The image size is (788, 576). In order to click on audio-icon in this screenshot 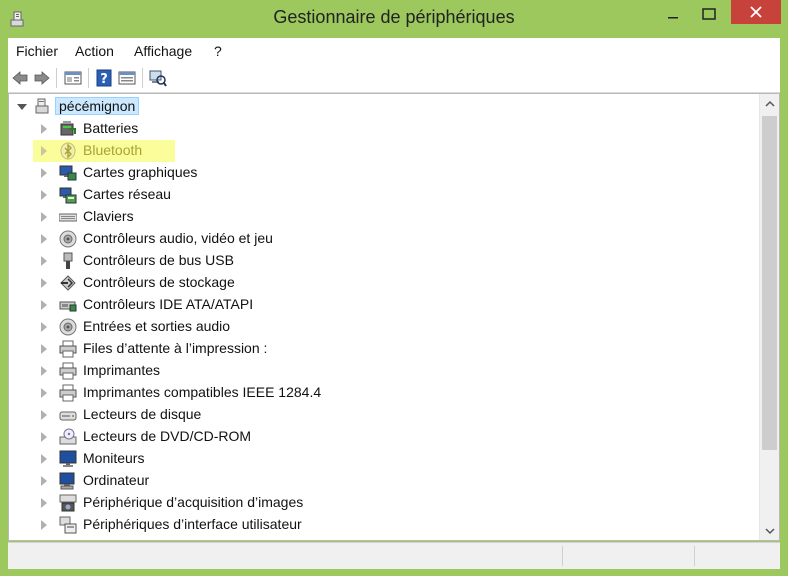, I will do `click(68, 239)`.